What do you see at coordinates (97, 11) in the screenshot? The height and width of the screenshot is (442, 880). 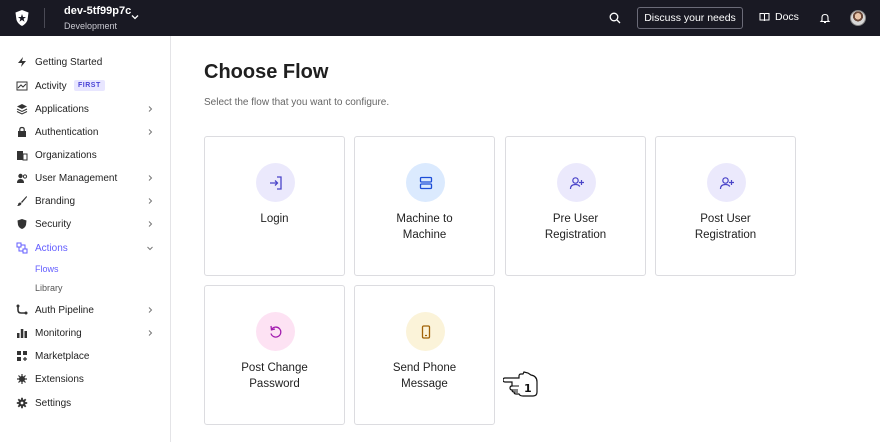 I see `tenant-name: dev-5tf99p7c` at bounding box center [97, 11].